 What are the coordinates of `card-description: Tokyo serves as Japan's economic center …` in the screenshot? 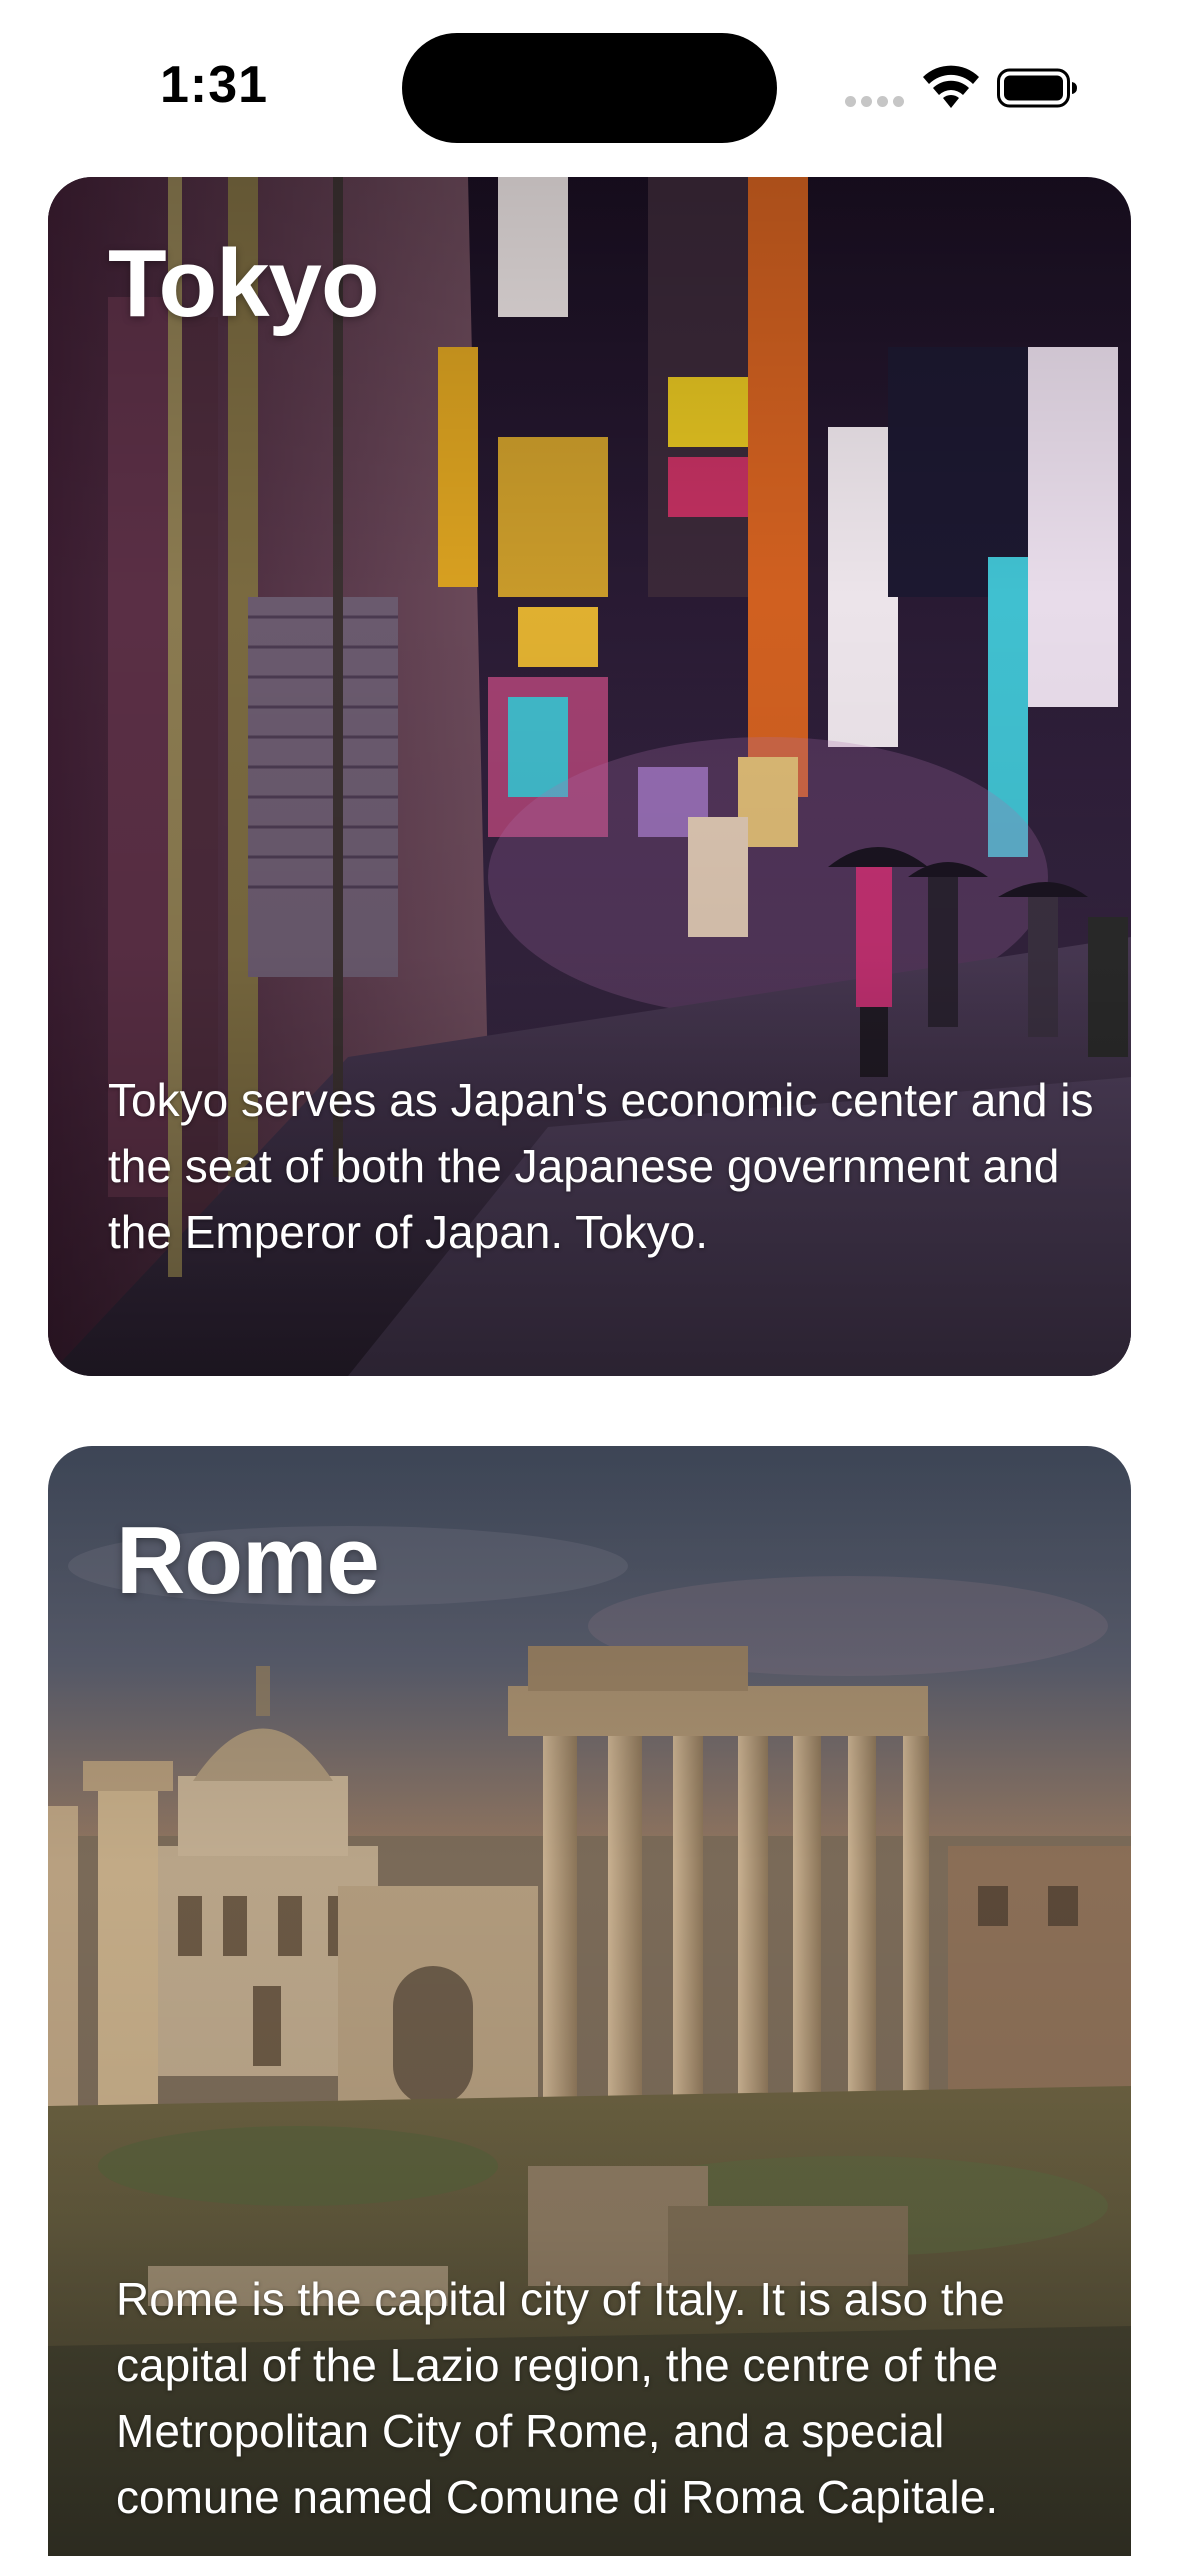 It's located at (601, 1166).